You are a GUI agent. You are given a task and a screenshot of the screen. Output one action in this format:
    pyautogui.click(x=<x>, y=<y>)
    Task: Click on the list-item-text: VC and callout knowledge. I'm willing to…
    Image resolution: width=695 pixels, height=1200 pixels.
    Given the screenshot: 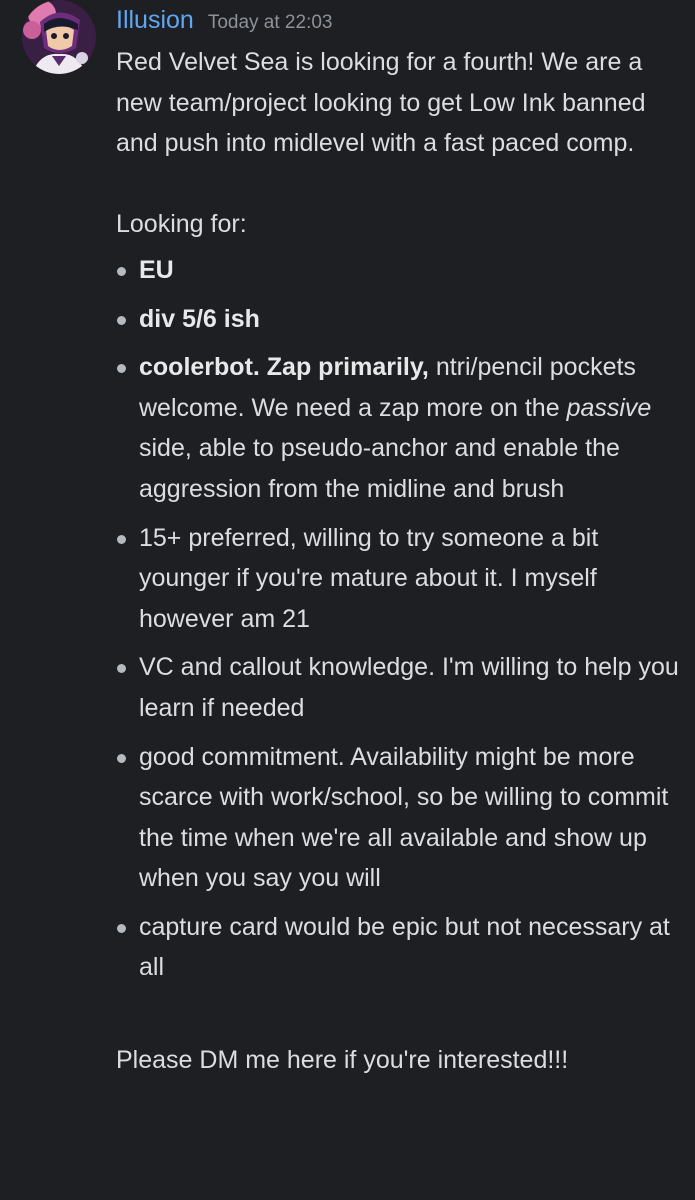 What is the action you would take?
    pyautogui.click(x=409, y=687)
    